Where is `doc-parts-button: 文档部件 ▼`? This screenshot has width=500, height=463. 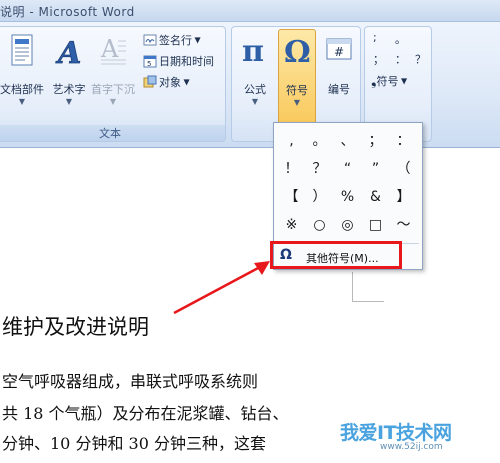
doc-parts-button: 文档部件 ▼ is located at coordinates (22, 70).